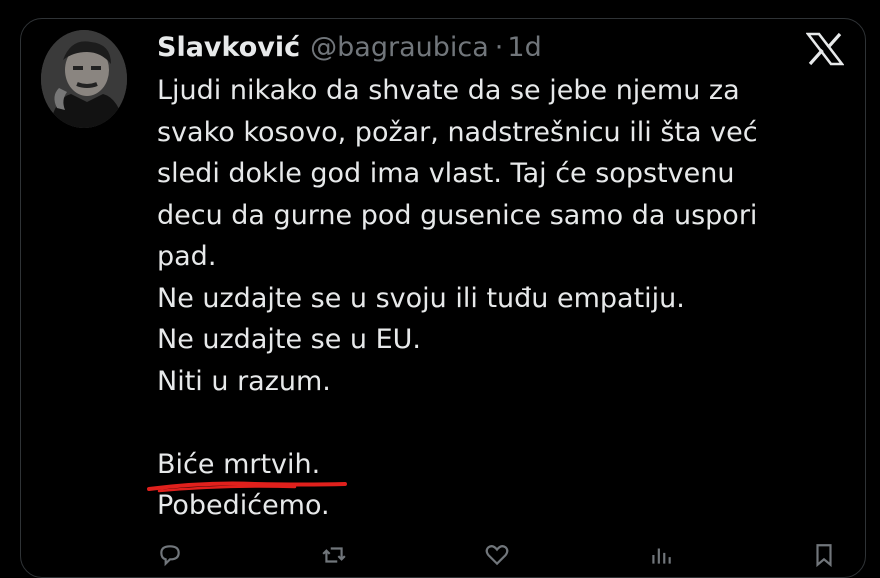 This screenshot has width=880, height=578. What do you see at coordinates (421, 298) in the screenshot?
I see `tweet-line: Ne uzdajte se u svoju ili tuđu empatiju.` at bounding box center [421, 298].